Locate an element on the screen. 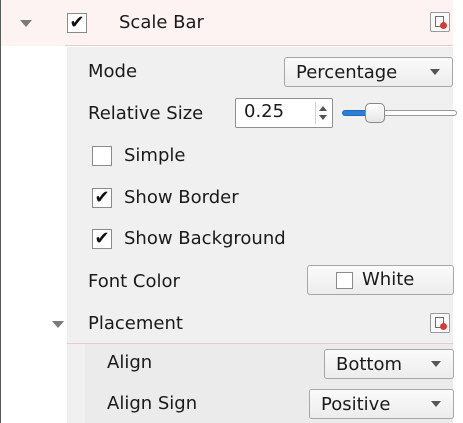  align-sign-select: Positive is located at coordinates (381, 404).